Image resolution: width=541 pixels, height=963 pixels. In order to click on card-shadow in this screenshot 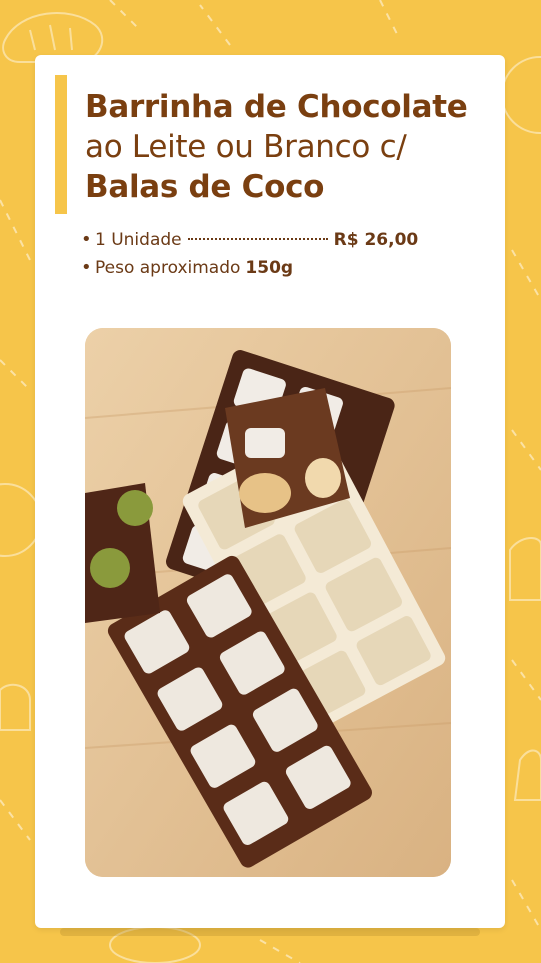, I will do `click(270, 932)`.